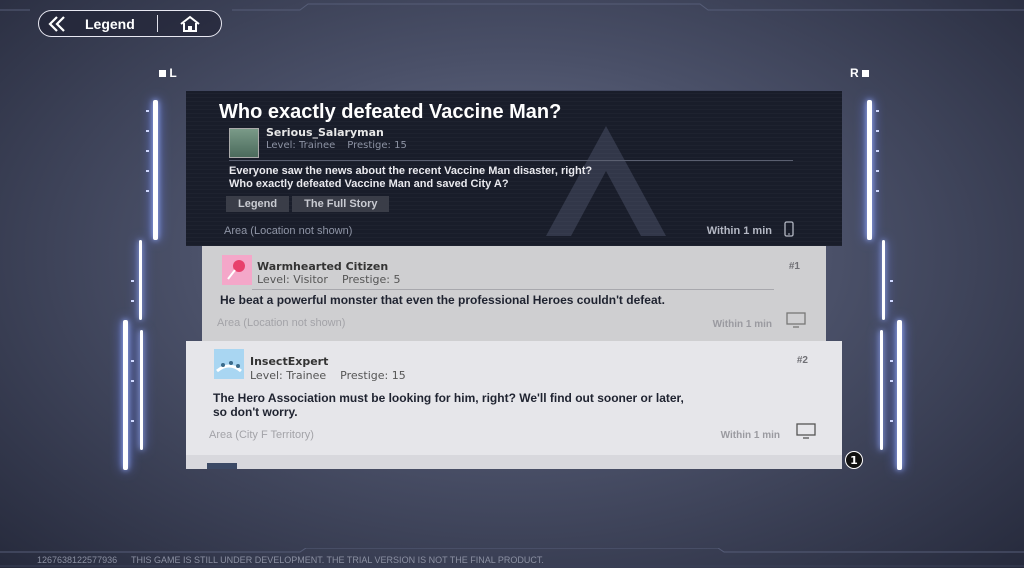 This screenshot has width=1024, height=568. What do you see at coordinates (173, 73) in the screenshot?
I see `left-tag-label: L` at bounding box center [173, 73].